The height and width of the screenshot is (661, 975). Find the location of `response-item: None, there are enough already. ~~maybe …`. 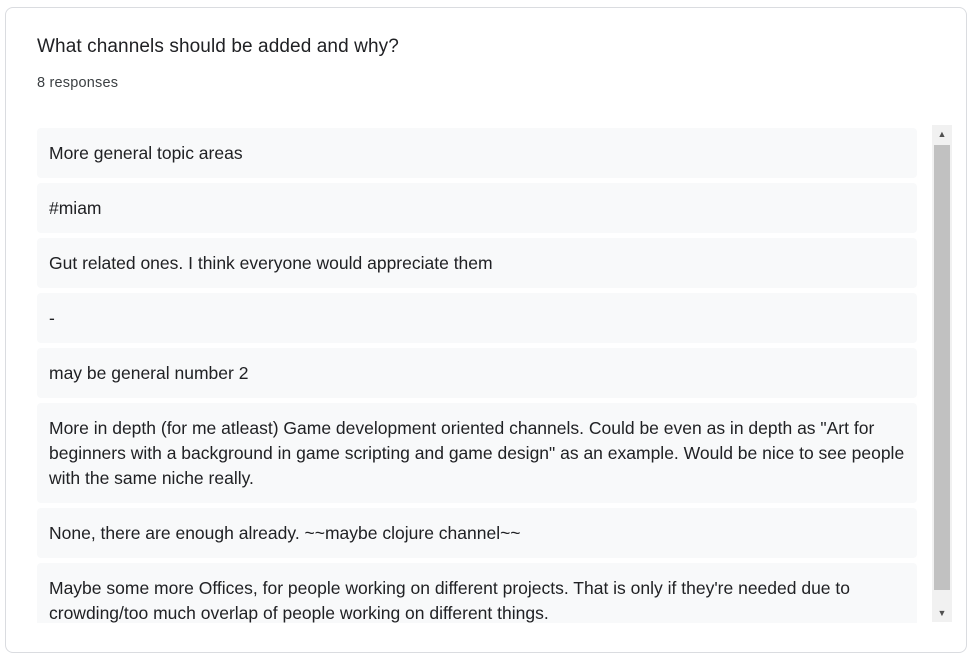

response-item: None, there are enough already. ~~maybe … is located at coordinates (477, 533).